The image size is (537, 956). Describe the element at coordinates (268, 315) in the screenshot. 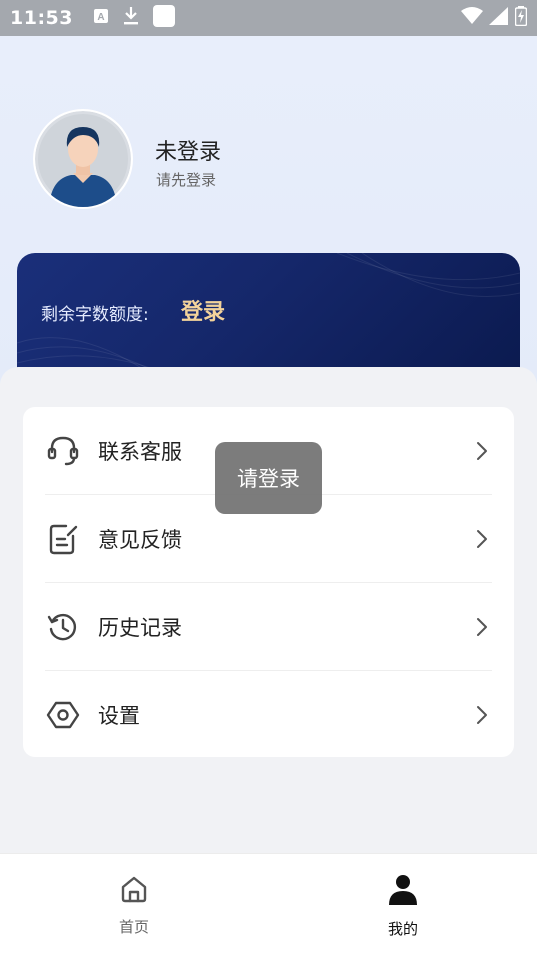

I see `quota-card: 剩余字数额度: 登录` at that location.